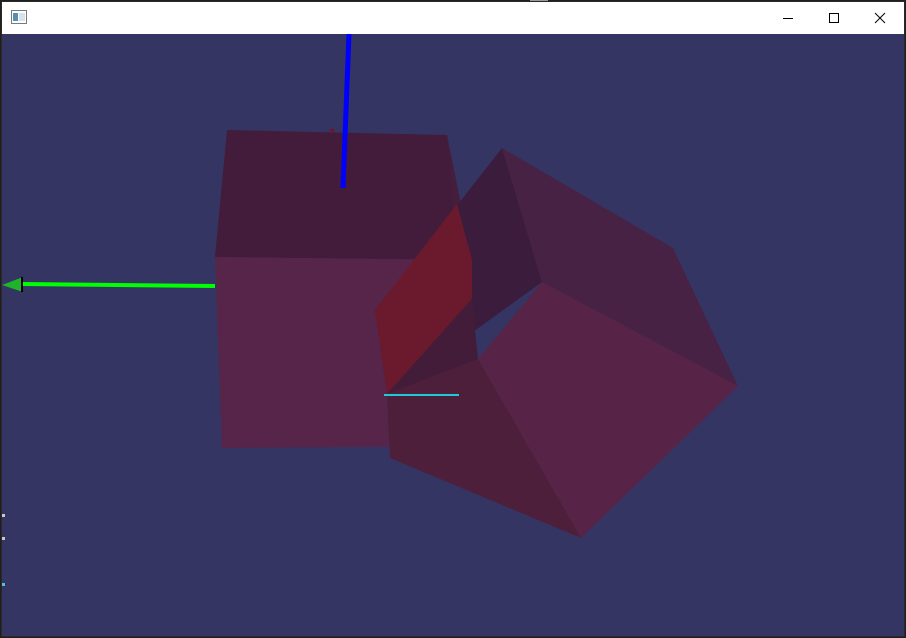 The image size is (906, 638). What do you see at coordinates (118, 285) in the screenshot?
I see `y-axis-line` at bounding box center [118, 285].